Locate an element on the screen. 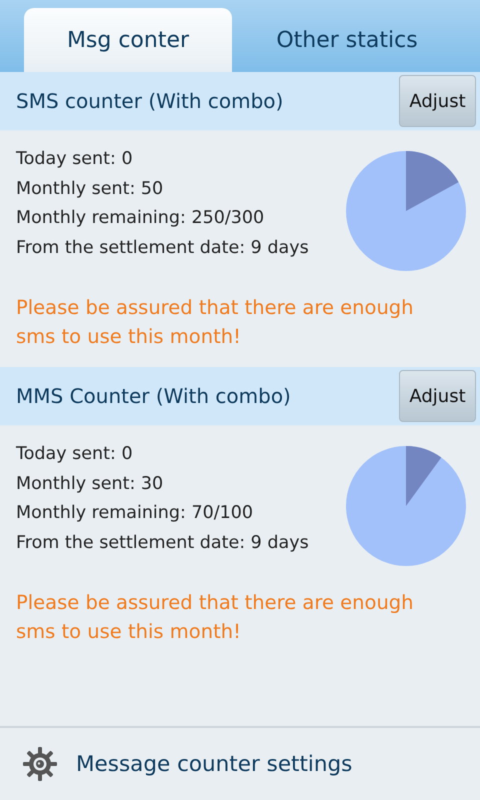  section-title: SMS counter (With combo) is located at coordinates (150, 101).